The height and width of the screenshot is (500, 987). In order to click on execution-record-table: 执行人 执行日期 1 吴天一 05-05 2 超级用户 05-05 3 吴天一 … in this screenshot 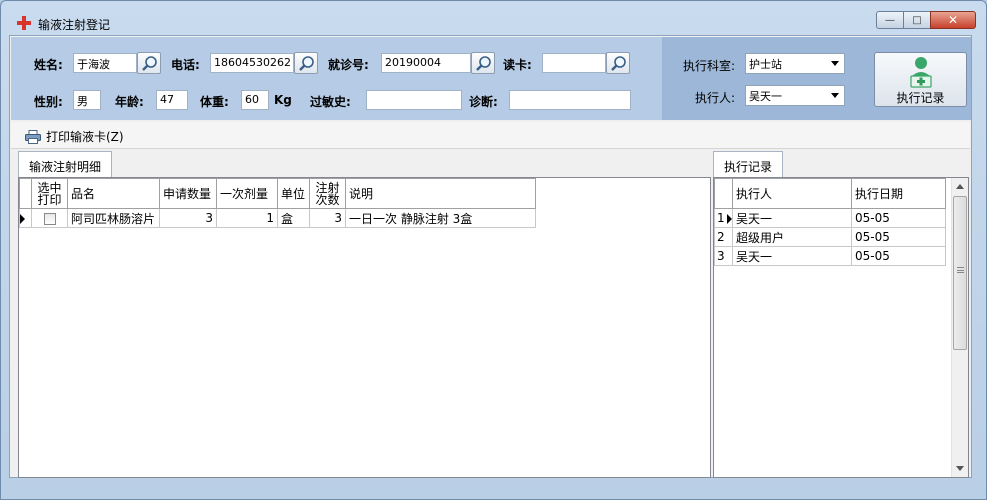, I will do `click(830, 222)`.